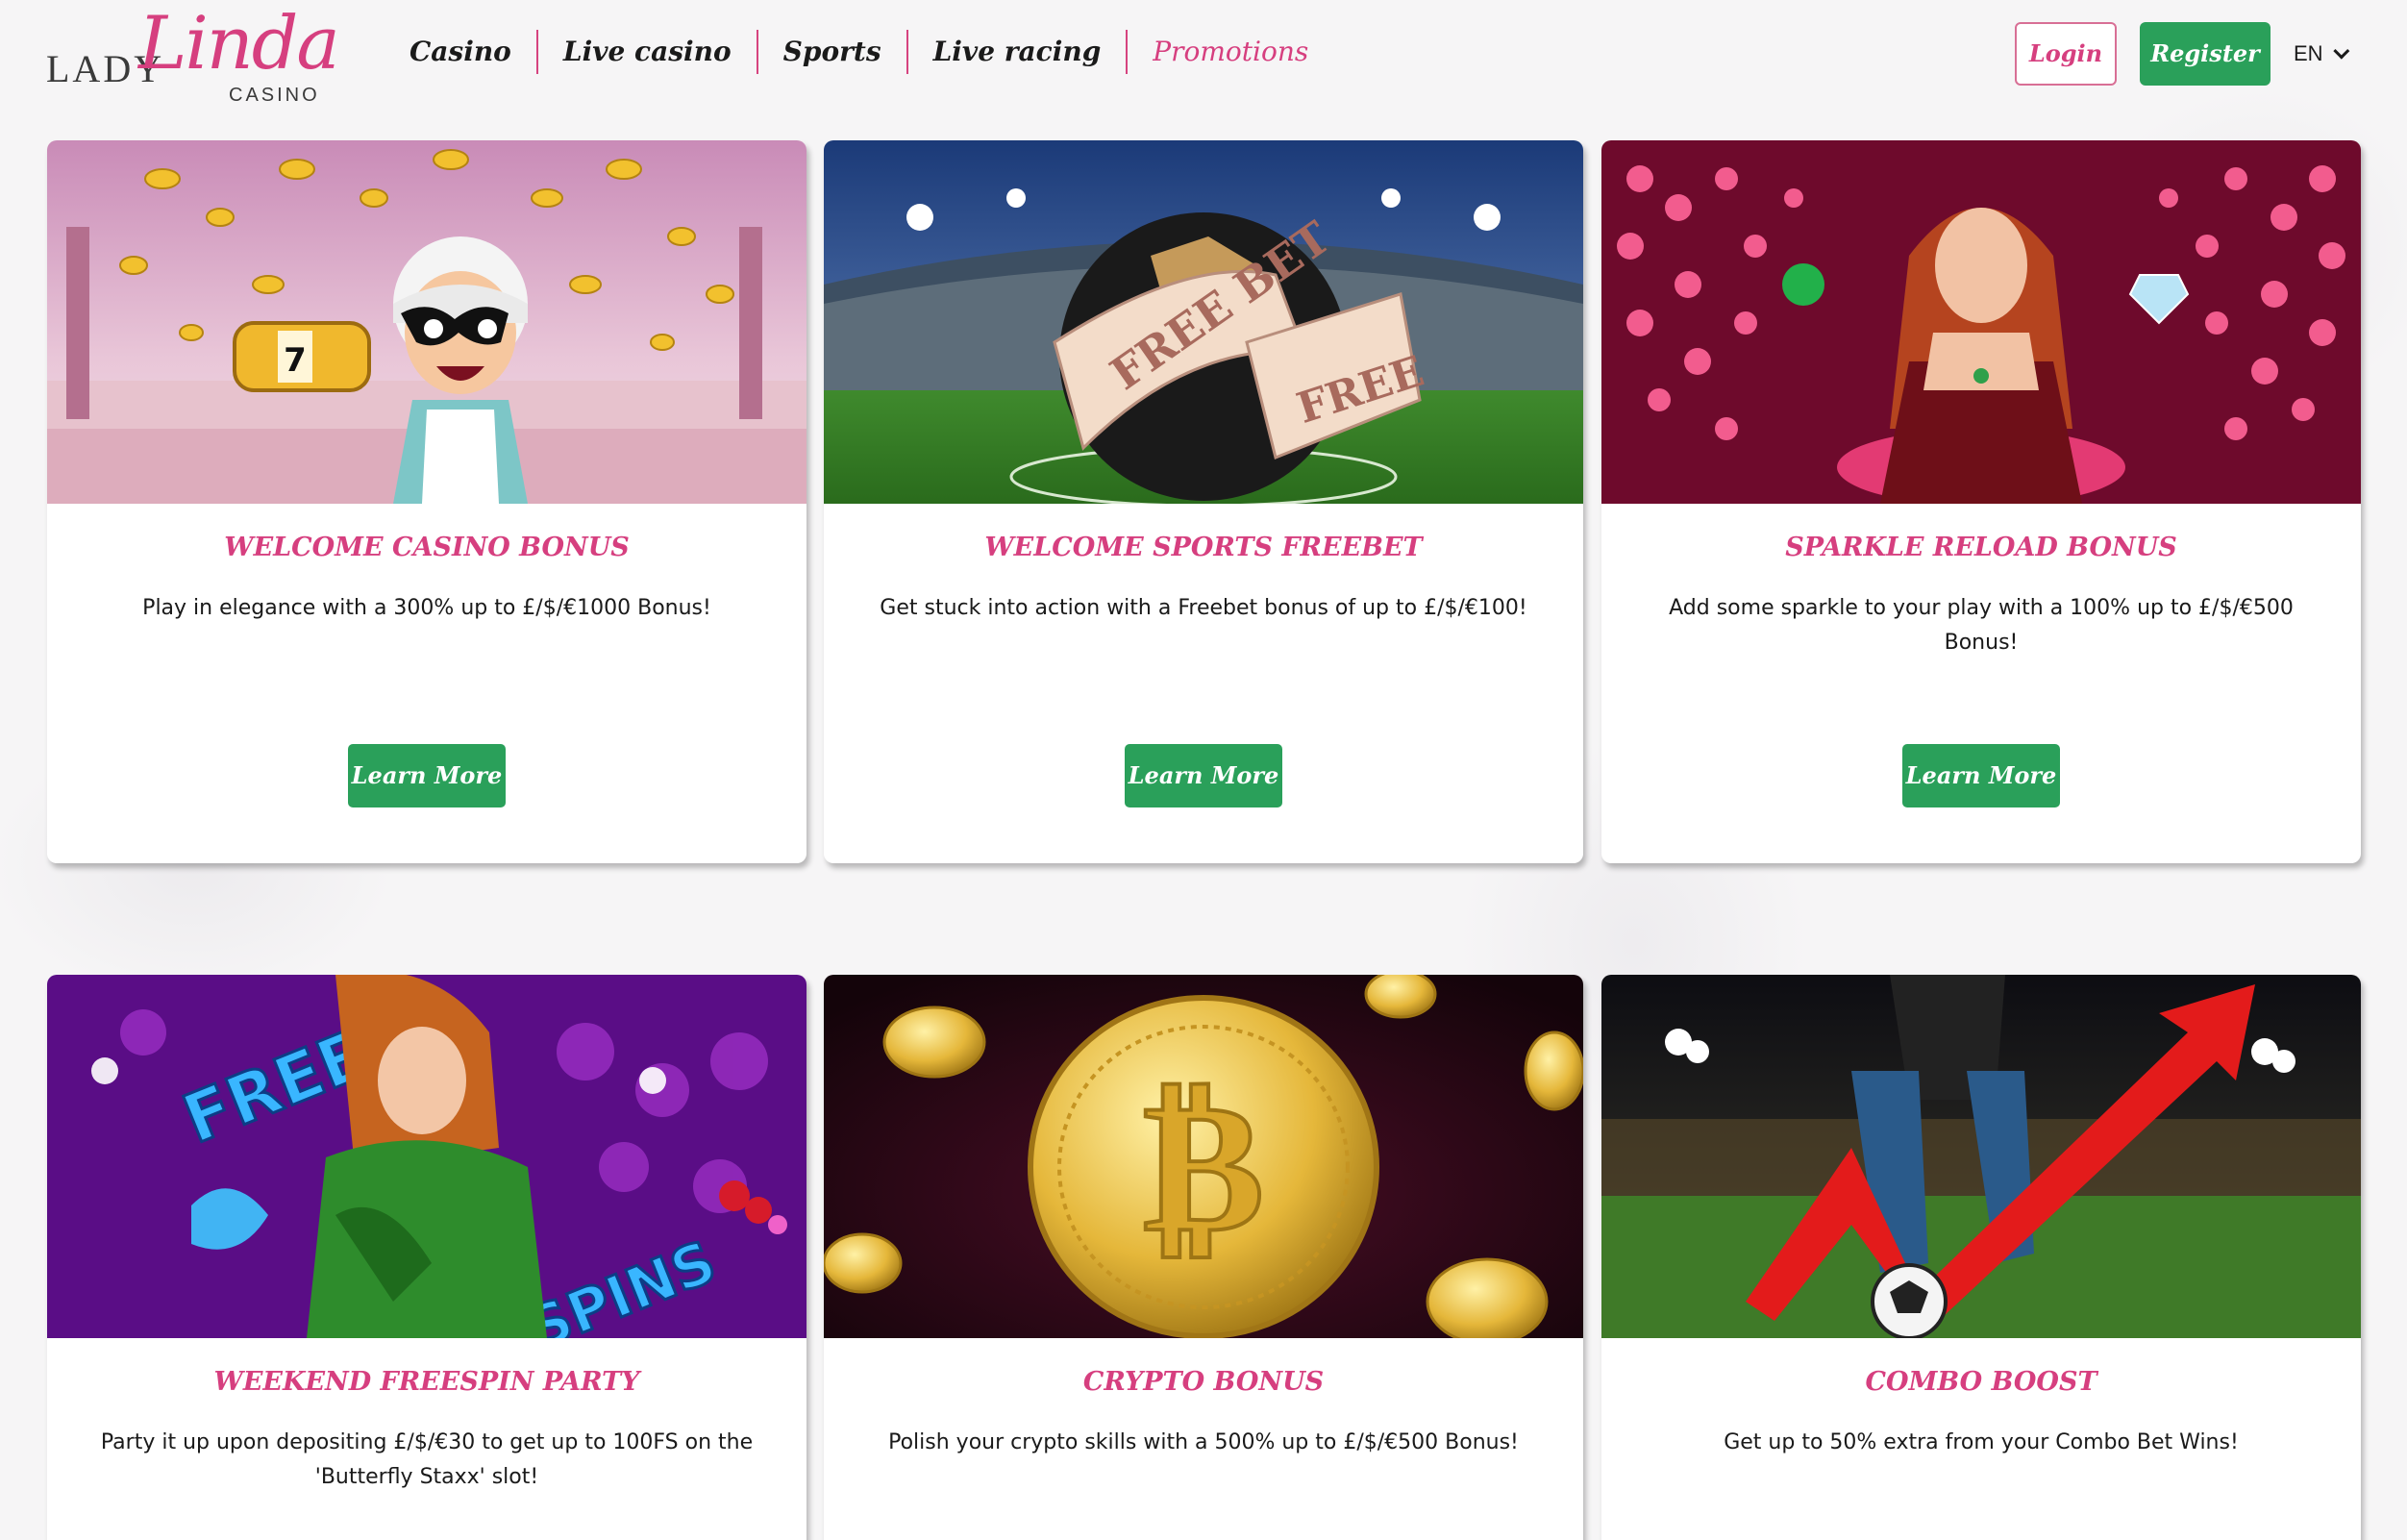  I want to click on register-button: Register, so click(2205, 54).